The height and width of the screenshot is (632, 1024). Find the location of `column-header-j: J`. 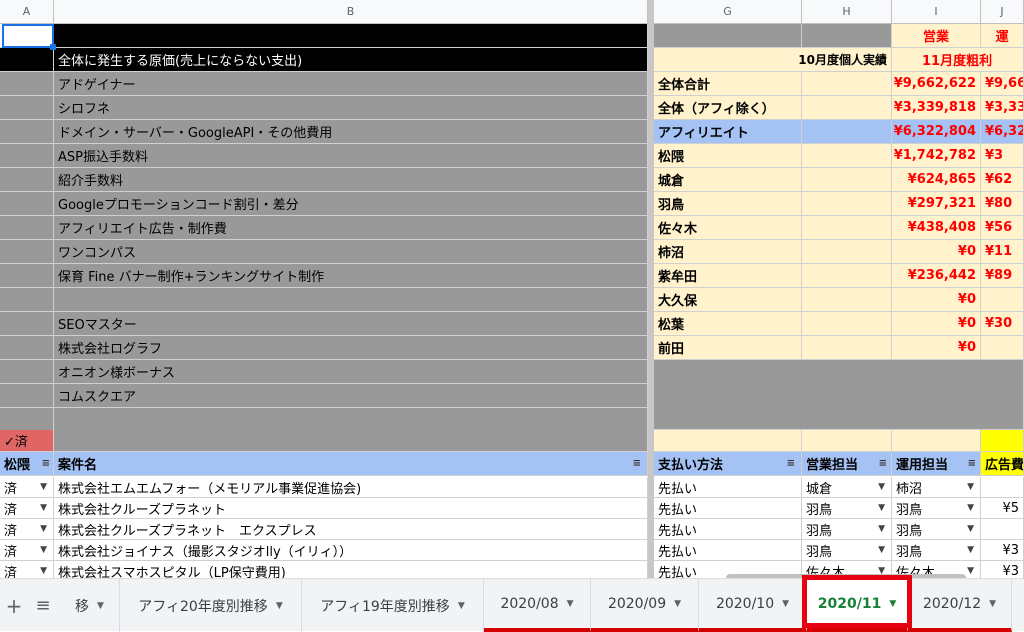

column-header-j: J is located at coordinates (1002, 12).